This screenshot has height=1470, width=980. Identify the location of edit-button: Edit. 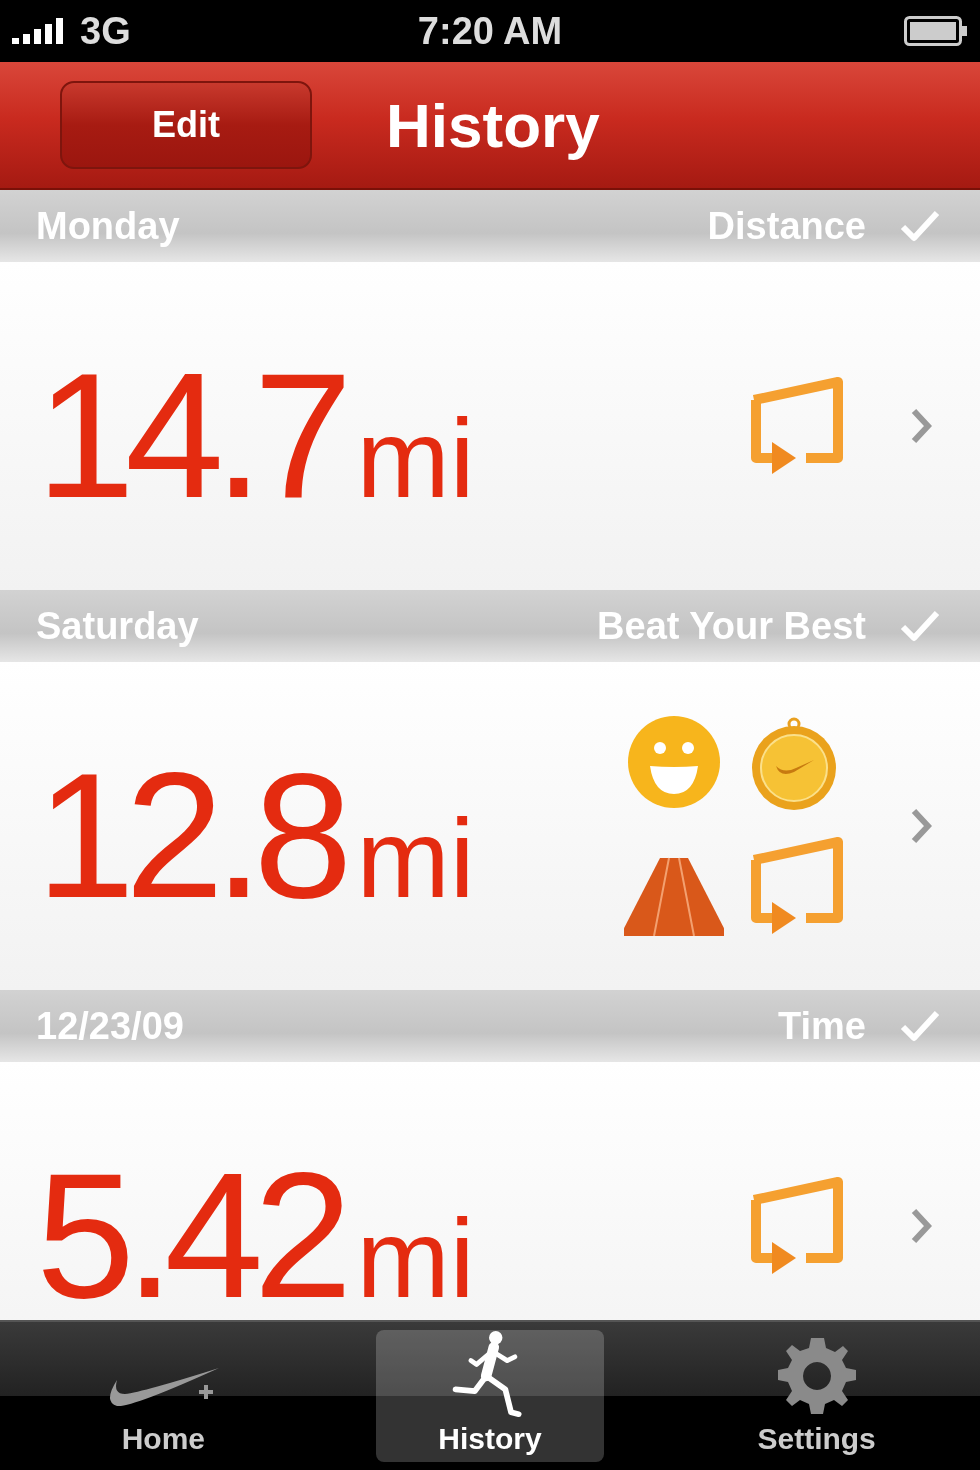
(186, 125).